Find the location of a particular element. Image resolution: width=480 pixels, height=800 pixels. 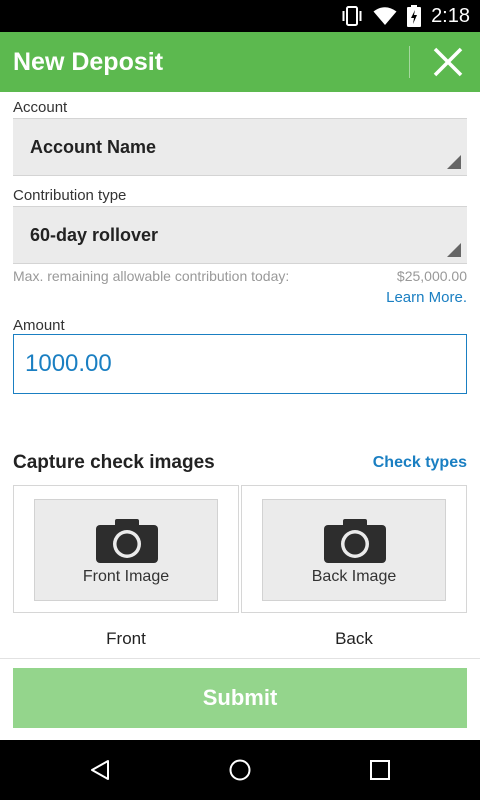

recents-nav-icon is located at coordinates (380, 770).